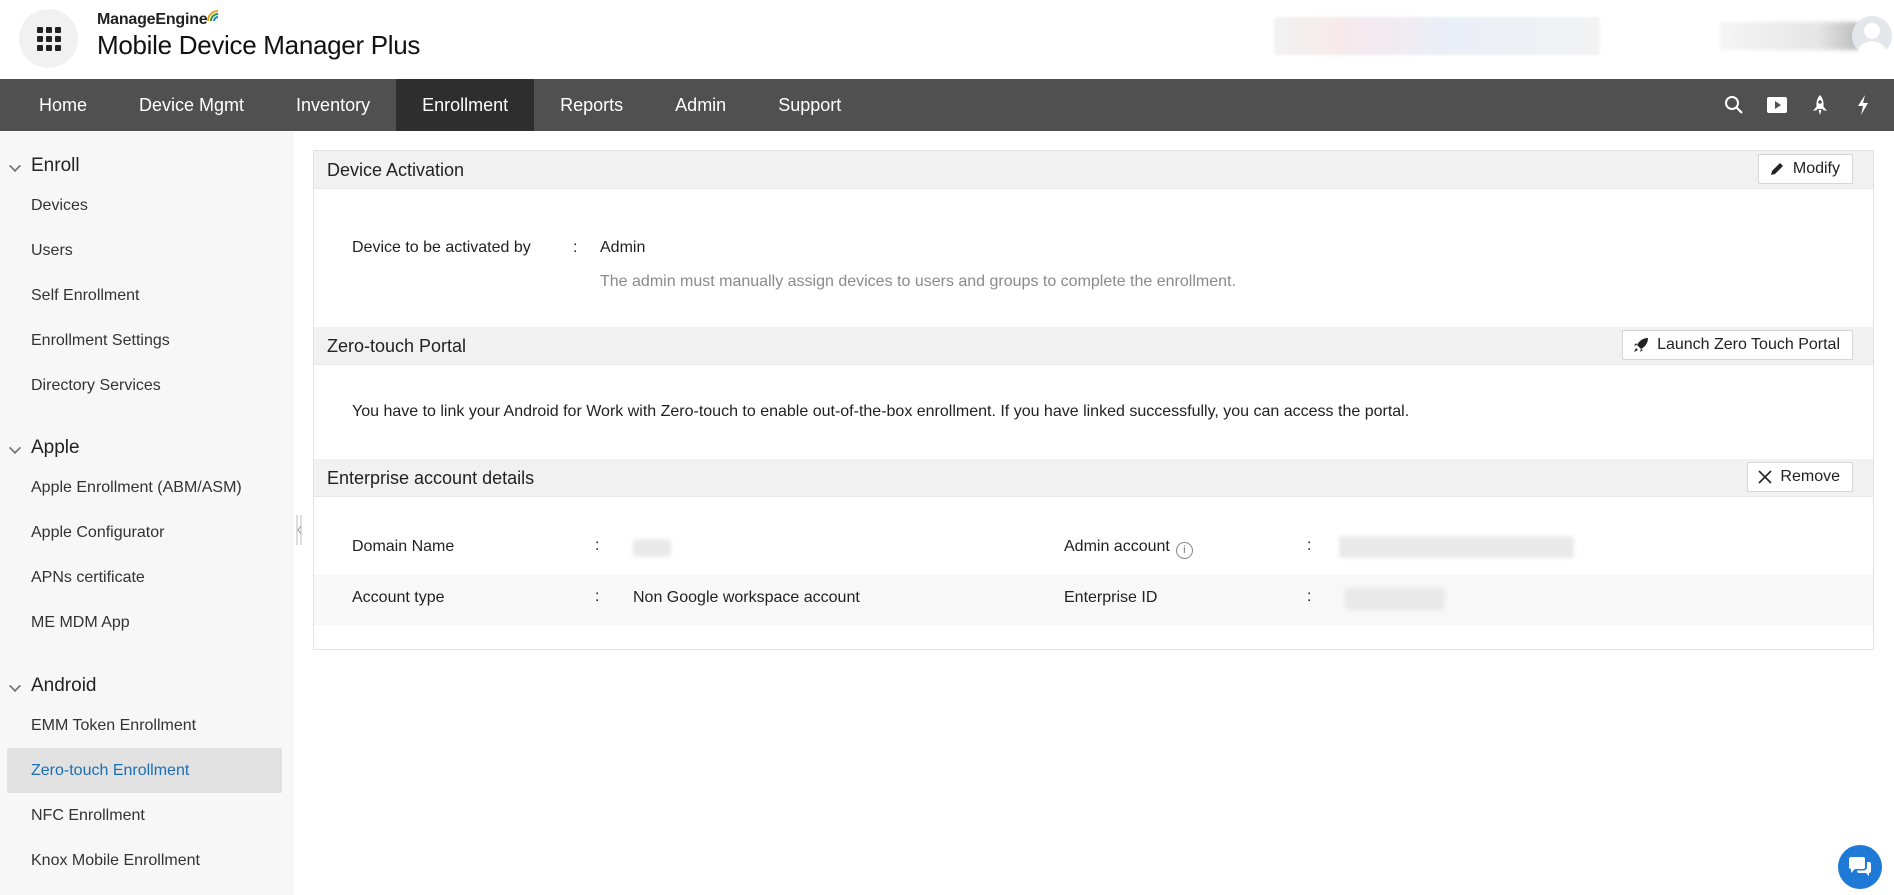  Describe the element at coordinates (396, 170) in the screenshot. I see `panel-title: Device Activation` at that location.